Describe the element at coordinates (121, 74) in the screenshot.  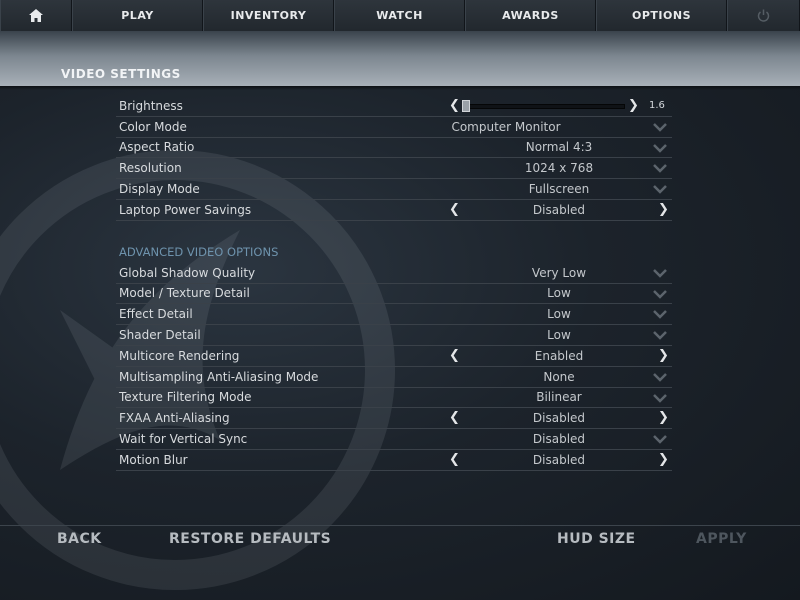
I see `page-title: VIDEO SETTINGS` at that location.